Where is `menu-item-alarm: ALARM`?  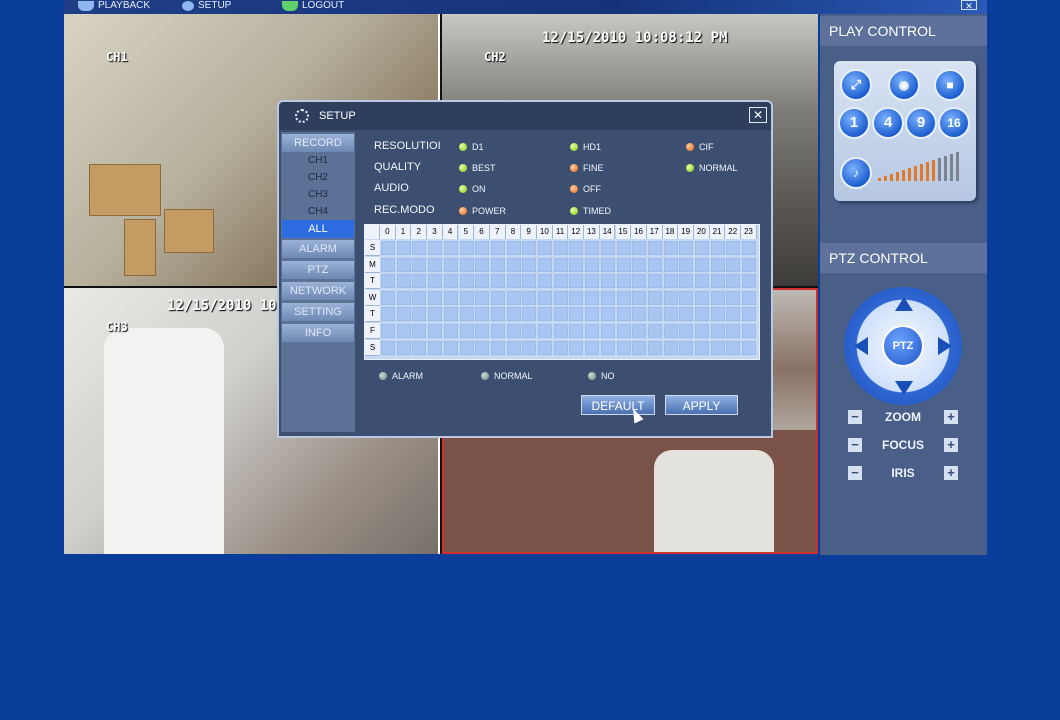
menu-item-alarm: ALARM is located at coordinates (318, 249).